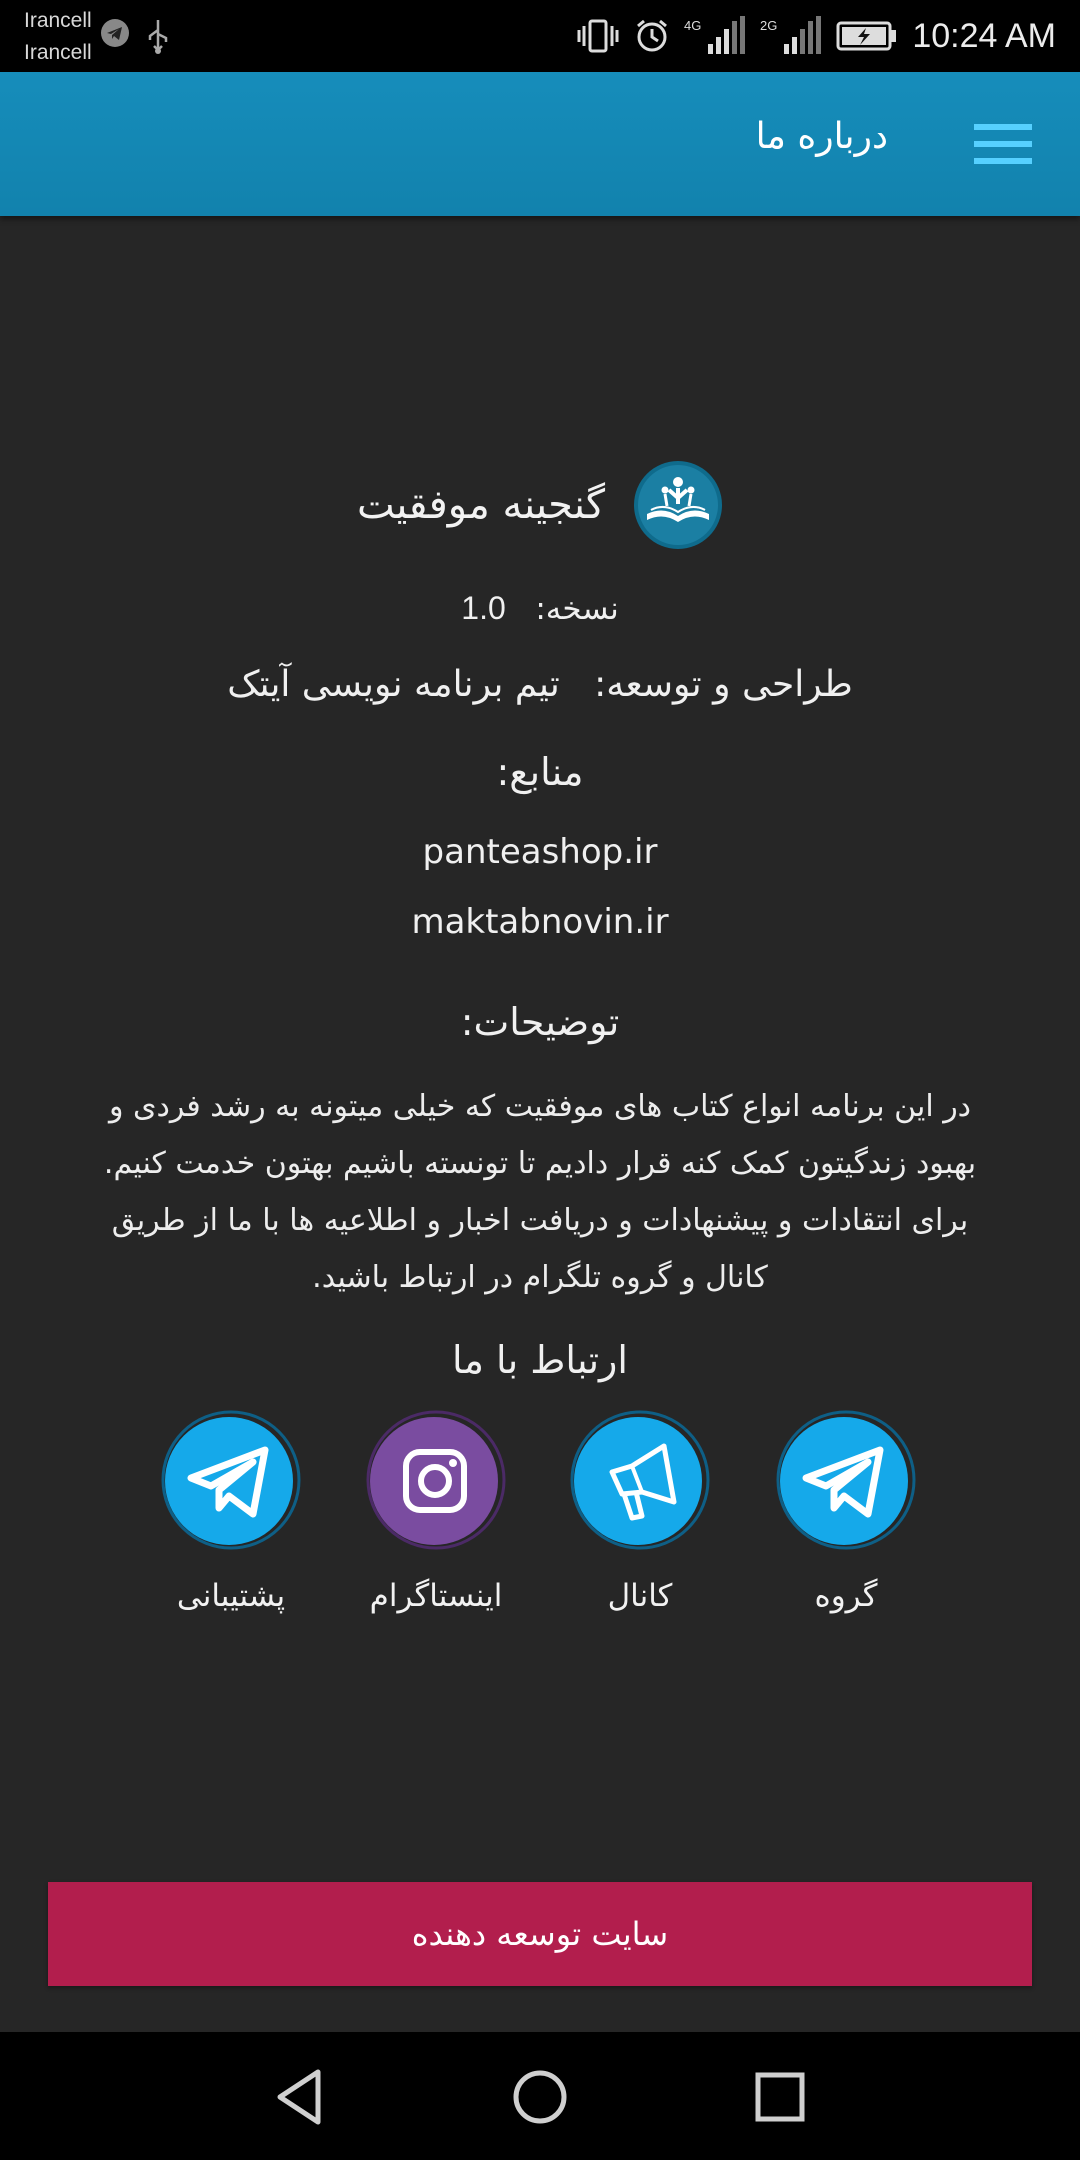 The width and height of the screenshot is (1080, 2160). I want to click on status-clock: 10:24 AM, so click(984, 35).